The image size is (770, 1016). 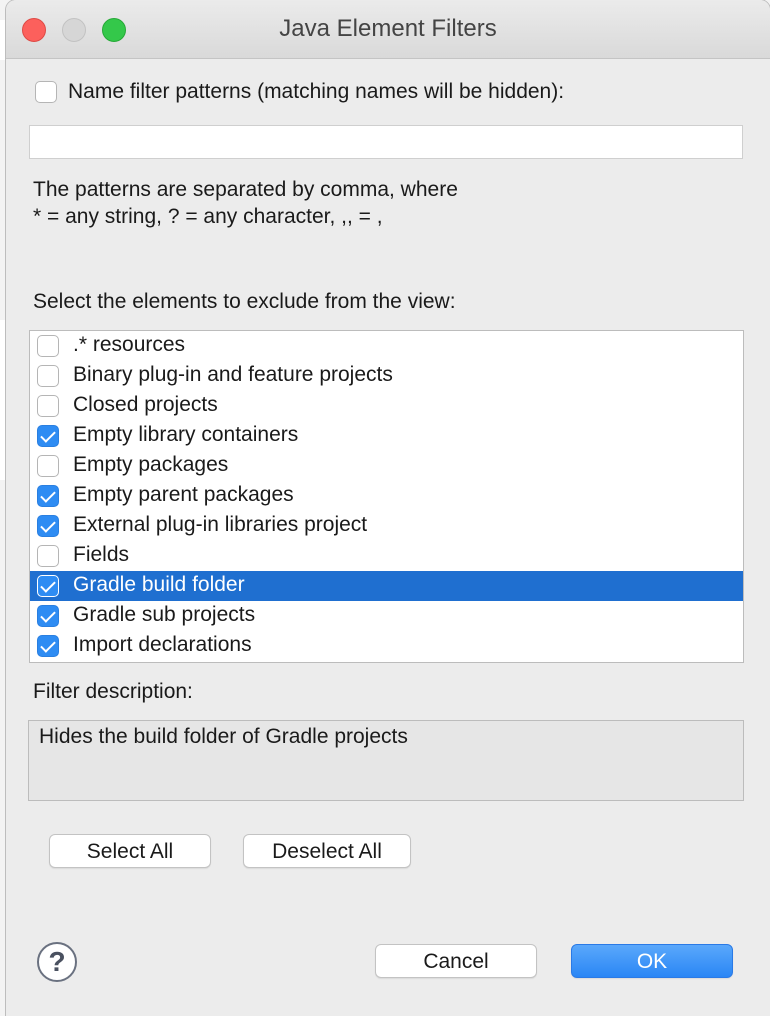 What do you see at coordinates (386, 616) in the screenshot?
I see `list-item: Gradle sub projects` at bounding box center [386, 616].